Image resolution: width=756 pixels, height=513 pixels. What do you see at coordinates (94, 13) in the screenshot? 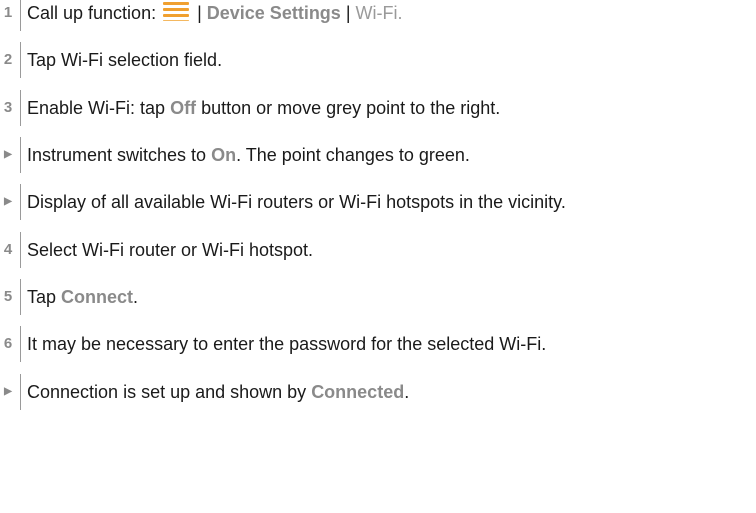
I see `step-text-segment: Call up function:` at bounding box center [94, 13].